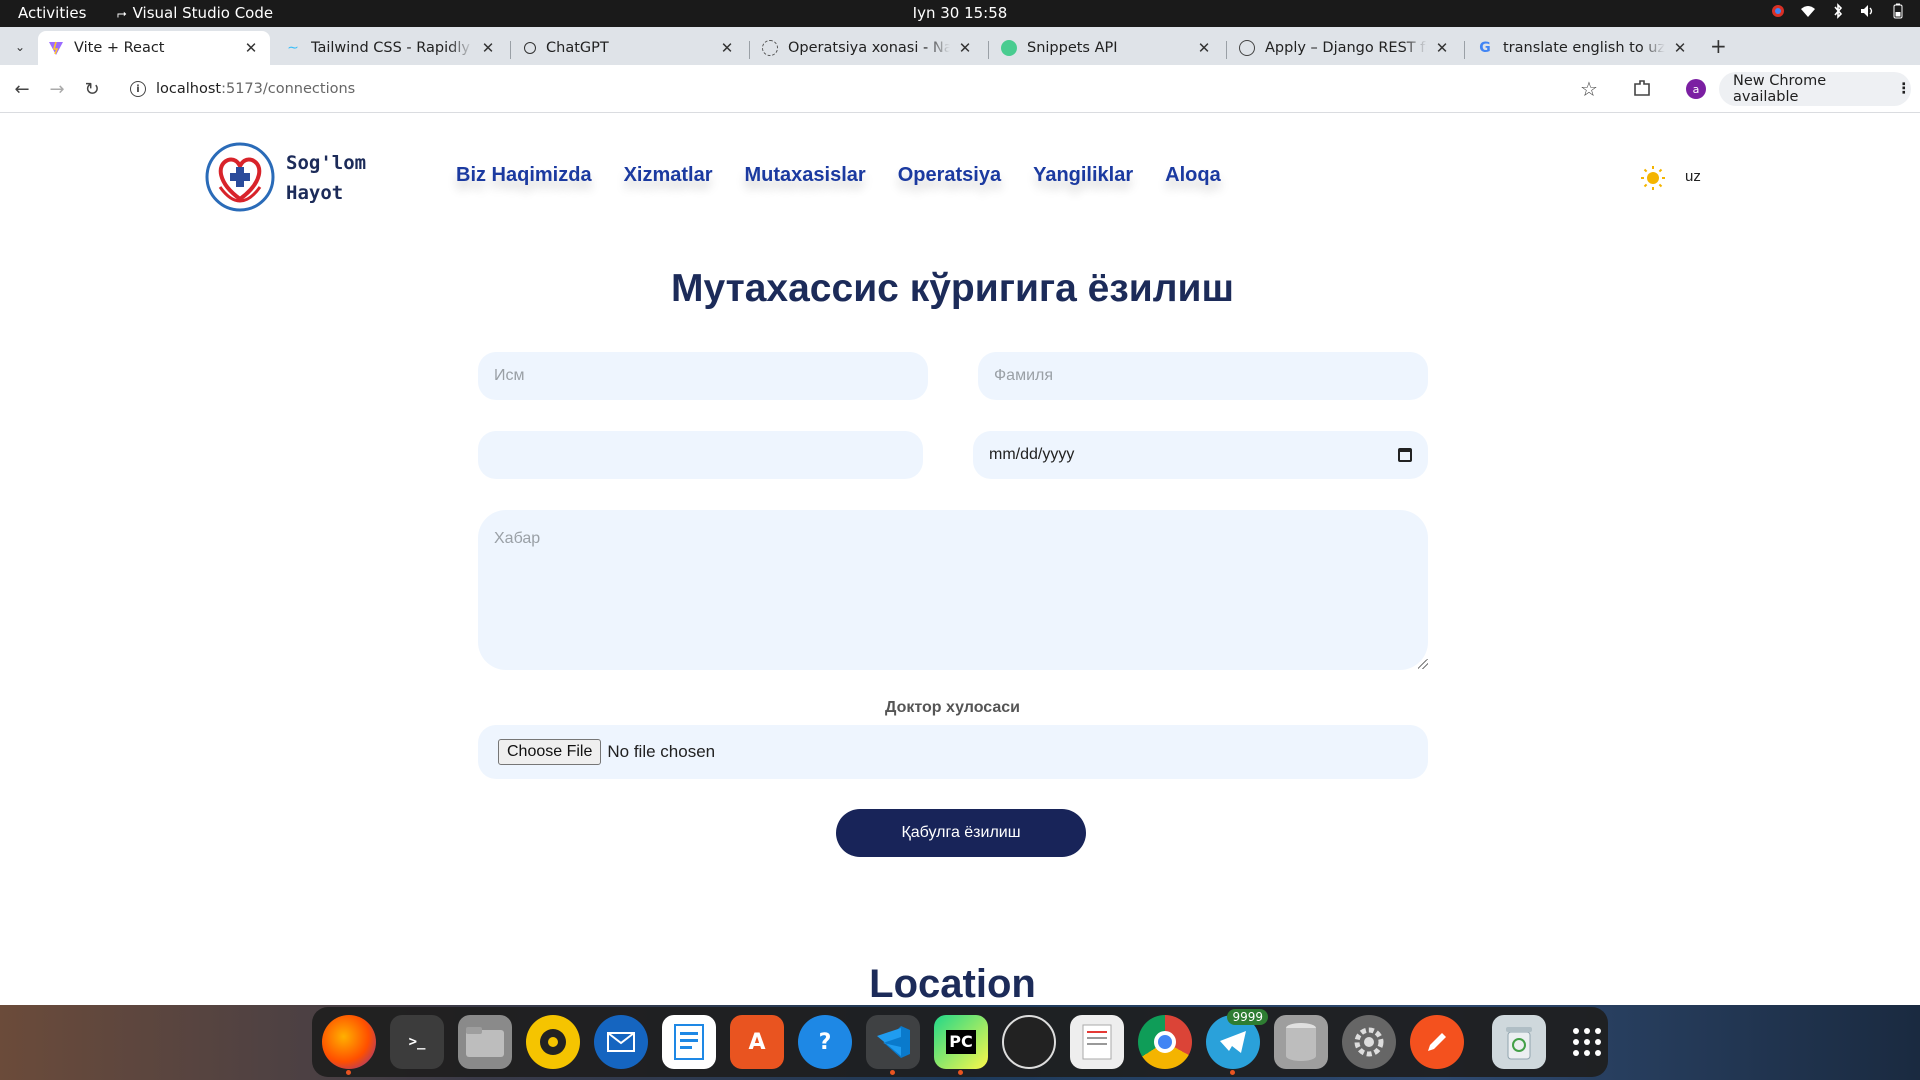 The height and width of the screenshot is (1080, 1920). What do you see at coordinates (661, 751) in the screenshot?
I see `file-status: No file chosen` at bounding box center [661, 751].